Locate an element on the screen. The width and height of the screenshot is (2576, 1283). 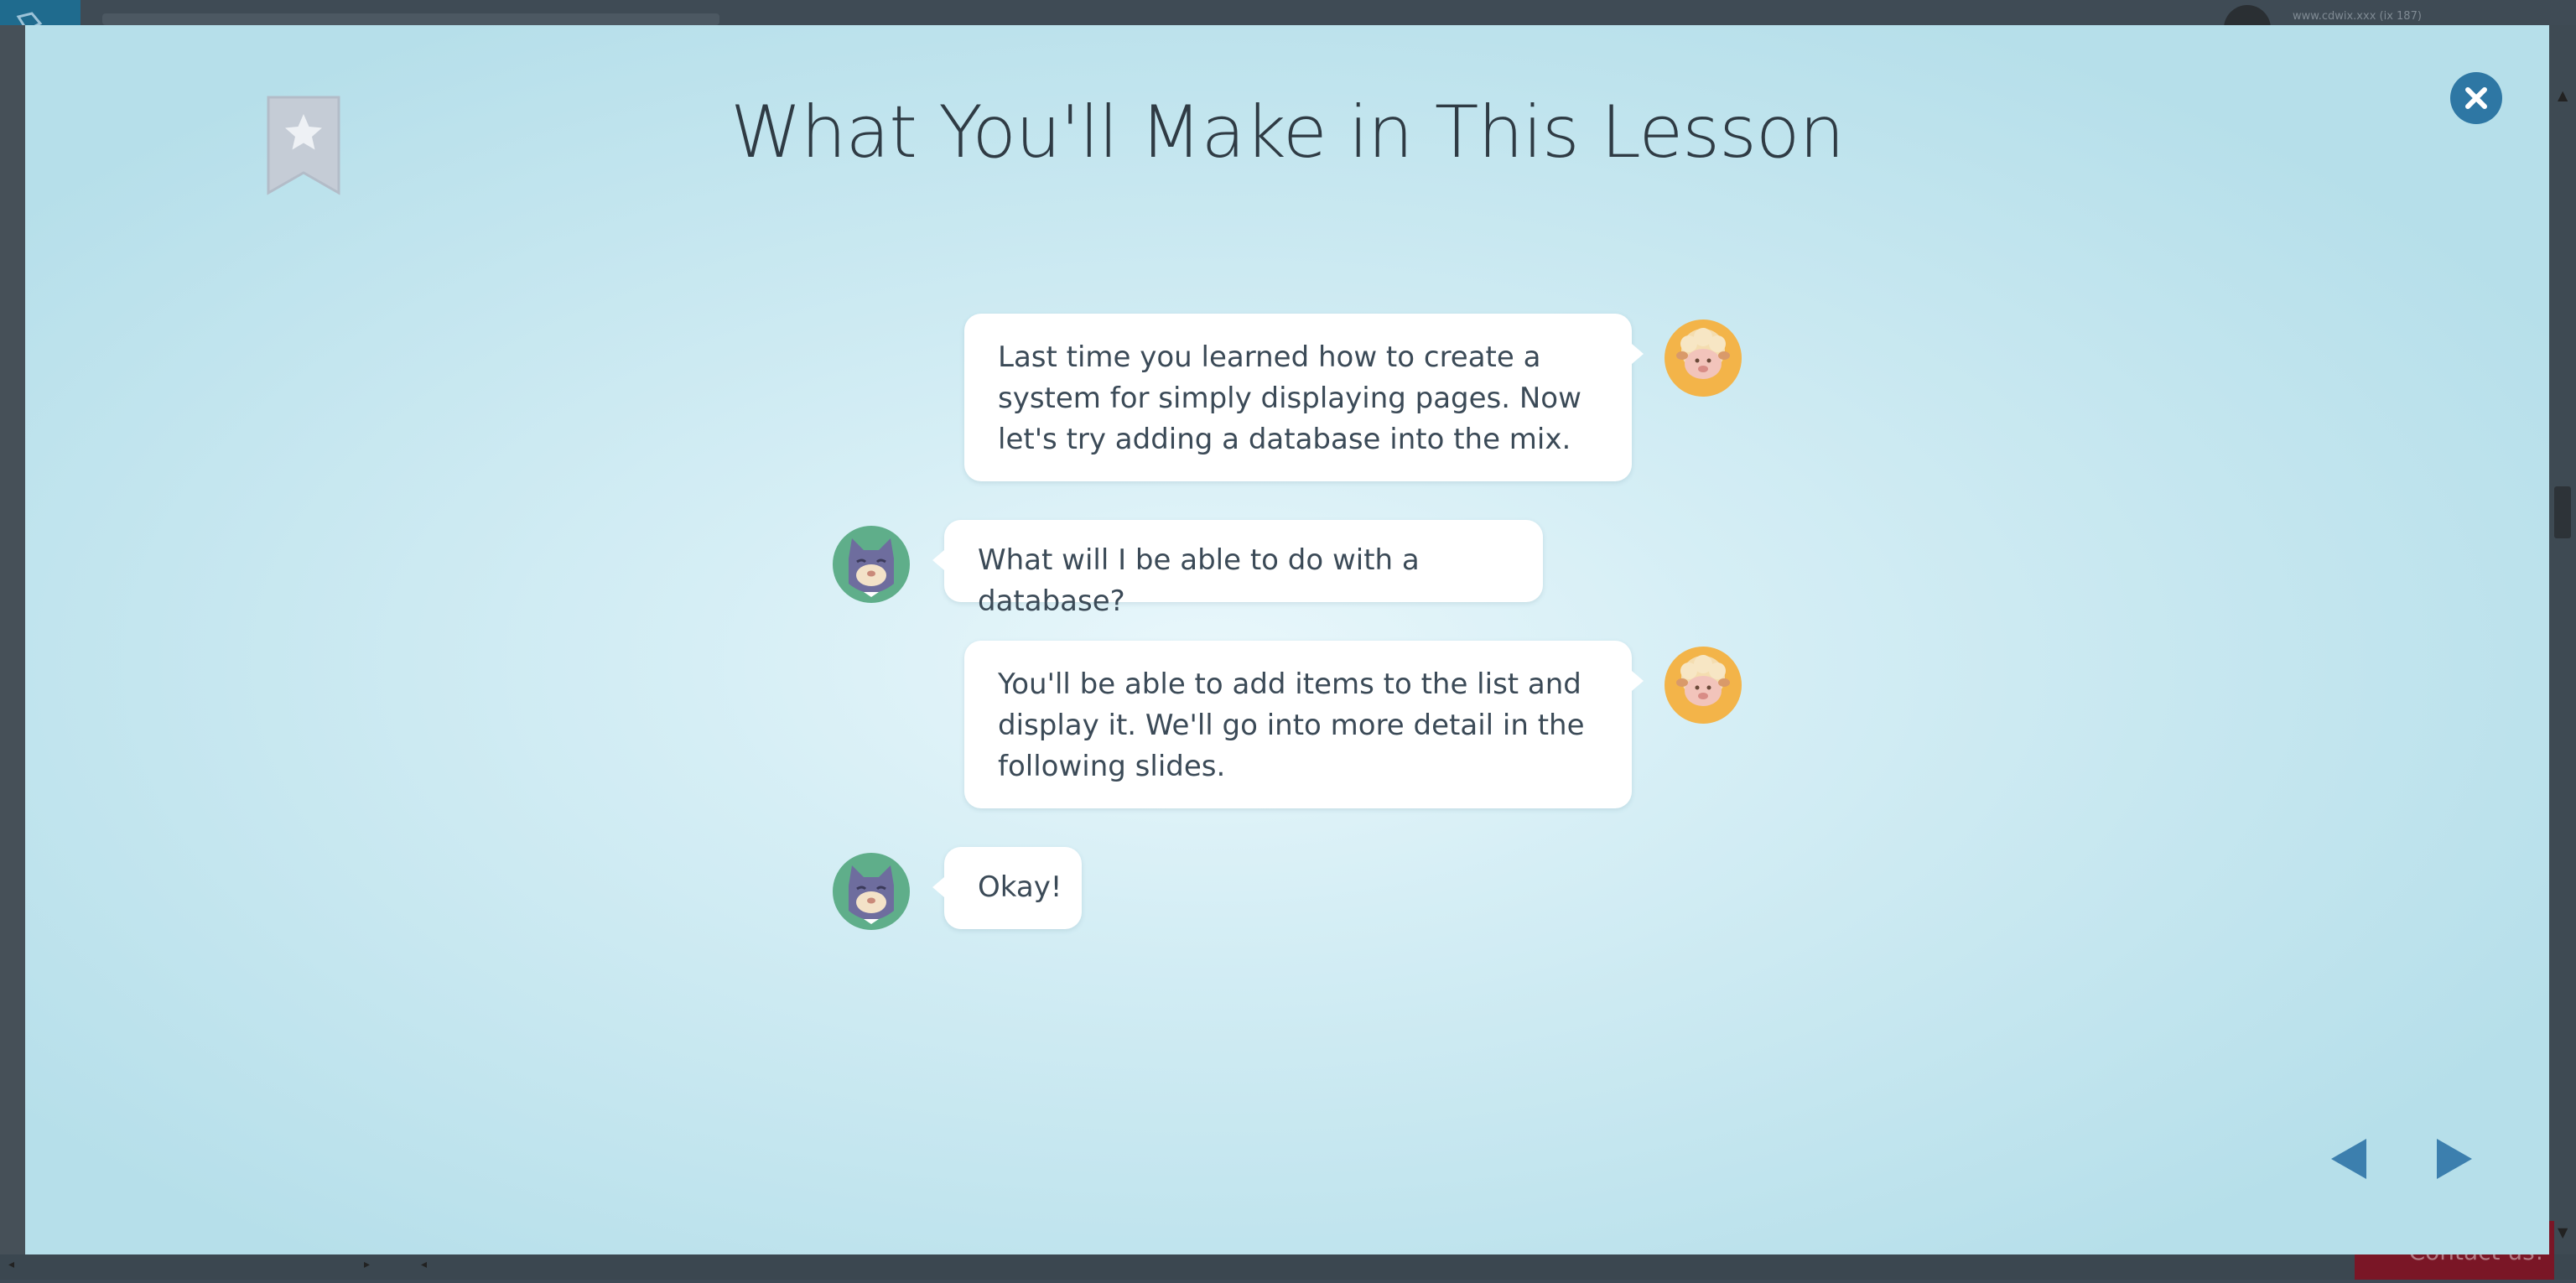
app-right-scrollbar is located at coordinates (2562, 652).